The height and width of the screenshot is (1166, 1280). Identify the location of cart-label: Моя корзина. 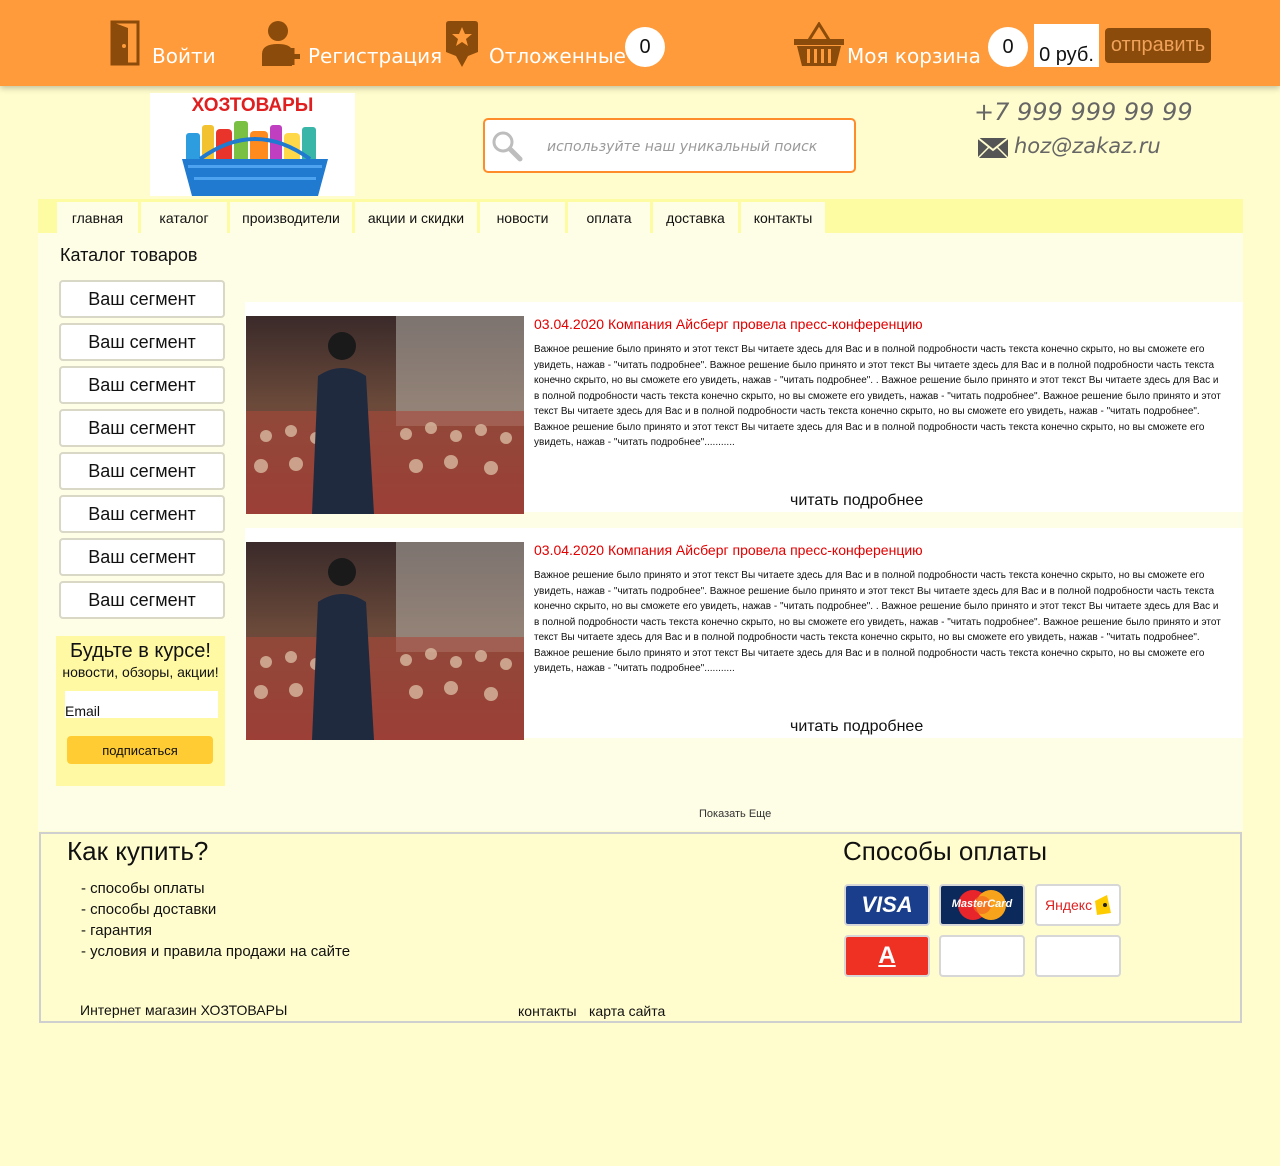
(914, 56).